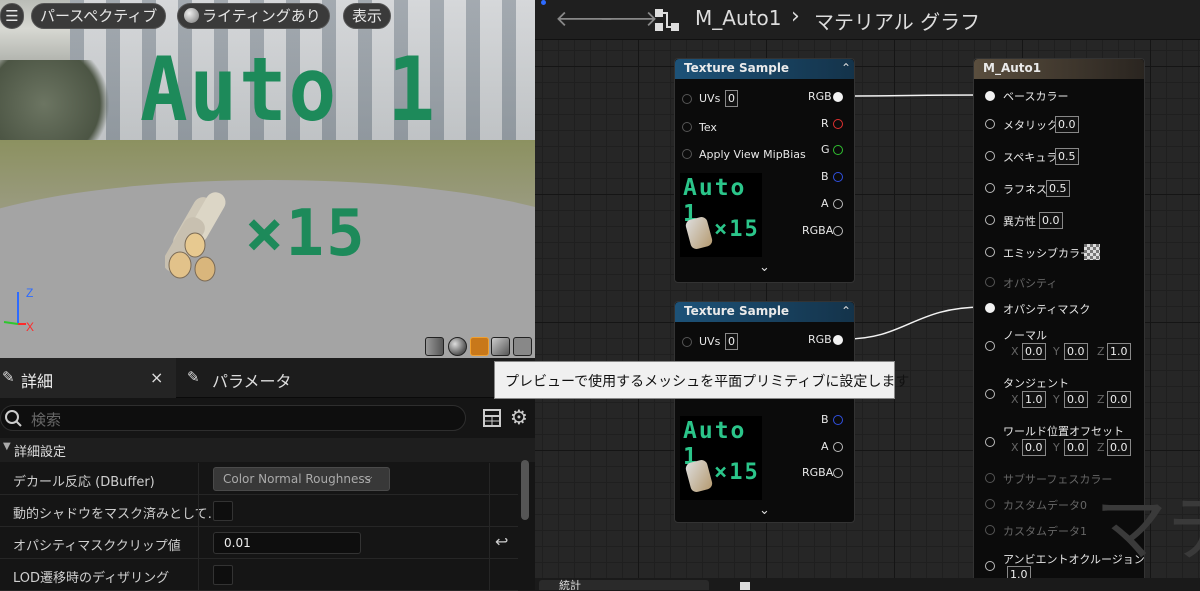  What do you see at coordinates (1092, 252) in the screenshot?
I see `emissive-color-swatch` at bounding box center [1092, 252].